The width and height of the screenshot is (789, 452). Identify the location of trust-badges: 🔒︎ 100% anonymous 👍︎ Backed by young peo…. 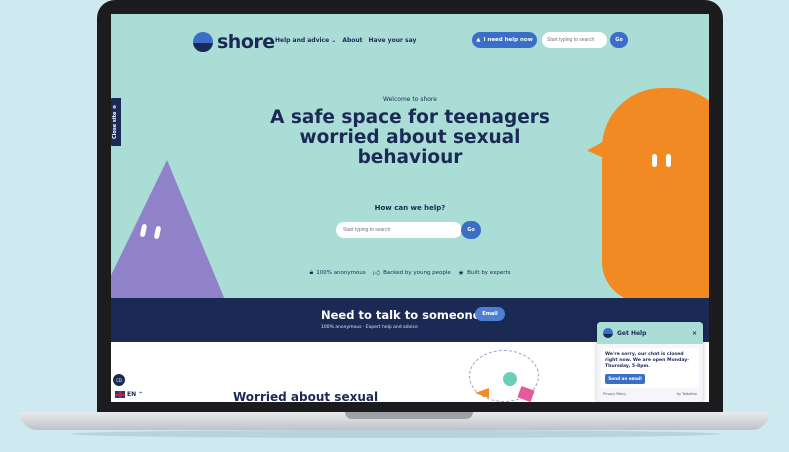
(410, 272).